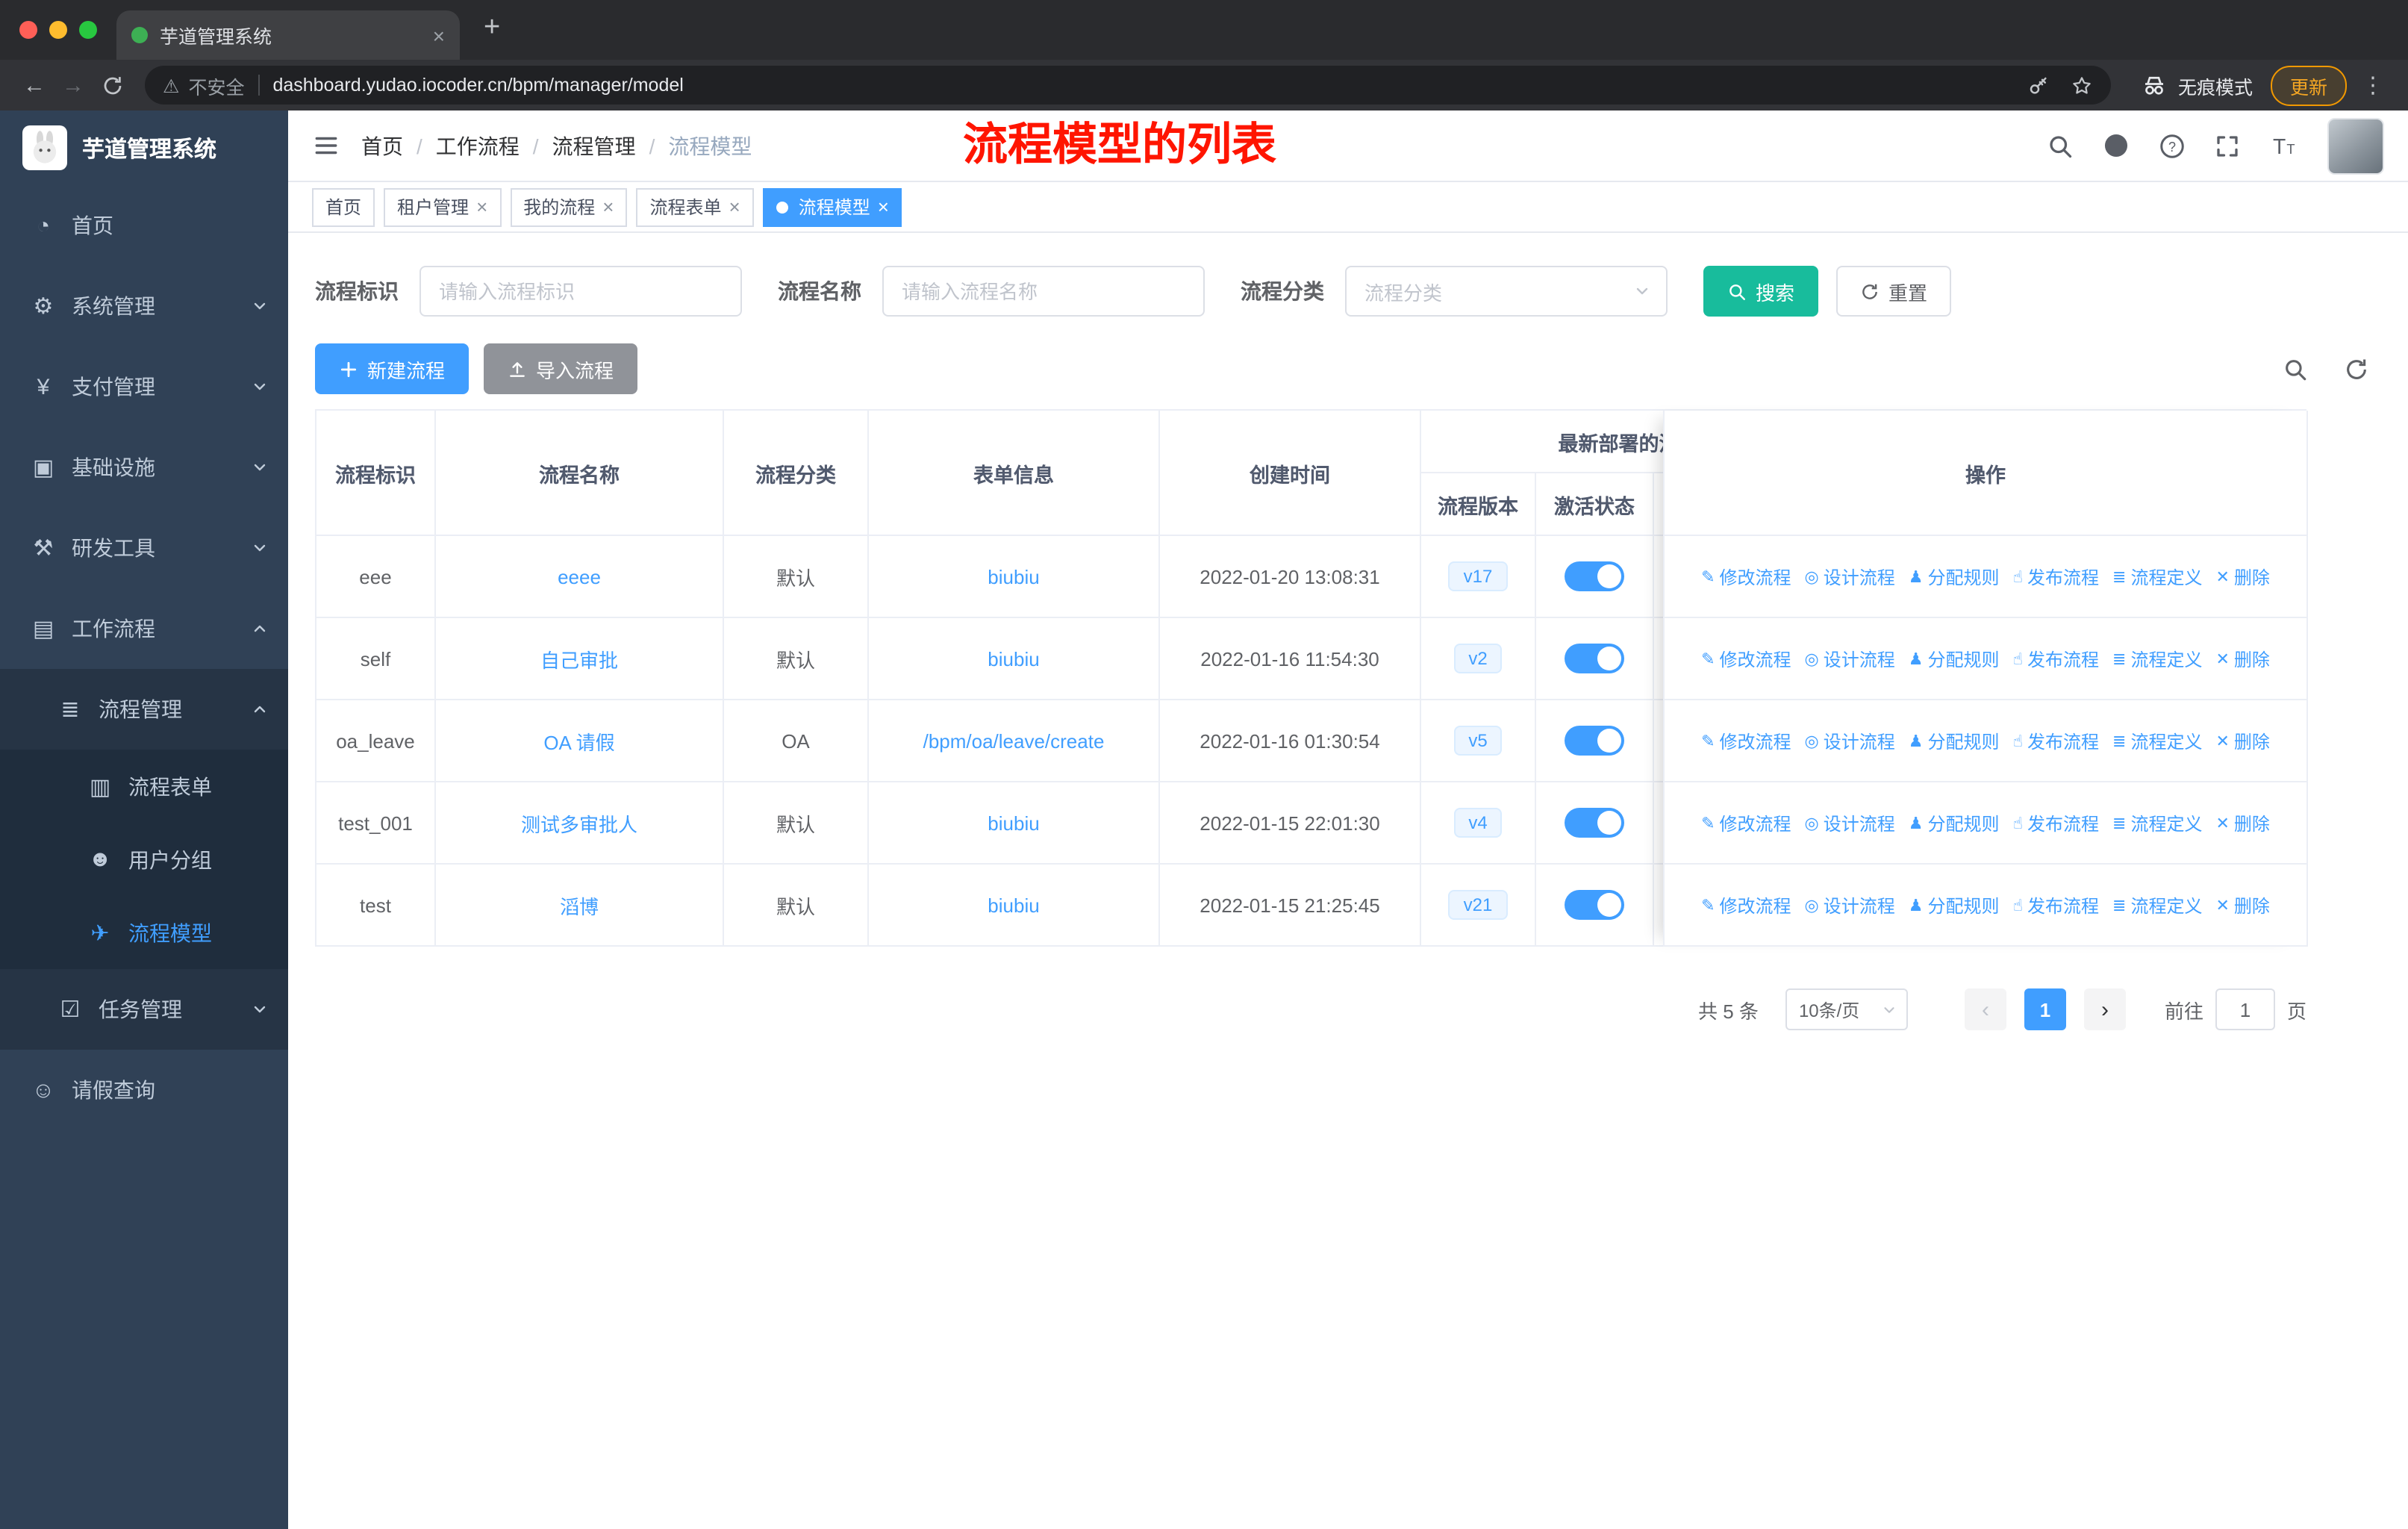  Describe the element at coordinates (144, 548) in the screenshot. I see `sidebar-item-devtools: ⚒ 研发工具` at that location.